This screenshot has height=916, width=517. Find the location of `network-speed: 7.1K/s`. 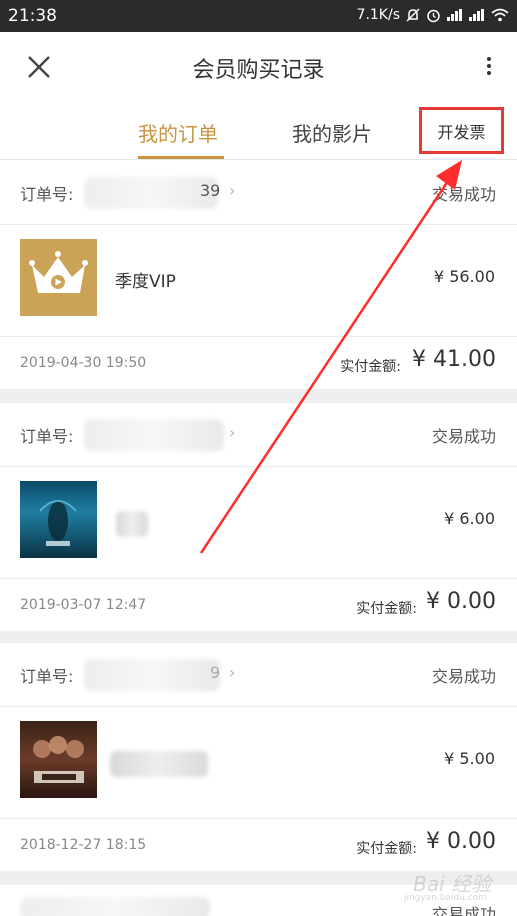

network-speed: 7.1K/s is located at coordinates (378, 15).